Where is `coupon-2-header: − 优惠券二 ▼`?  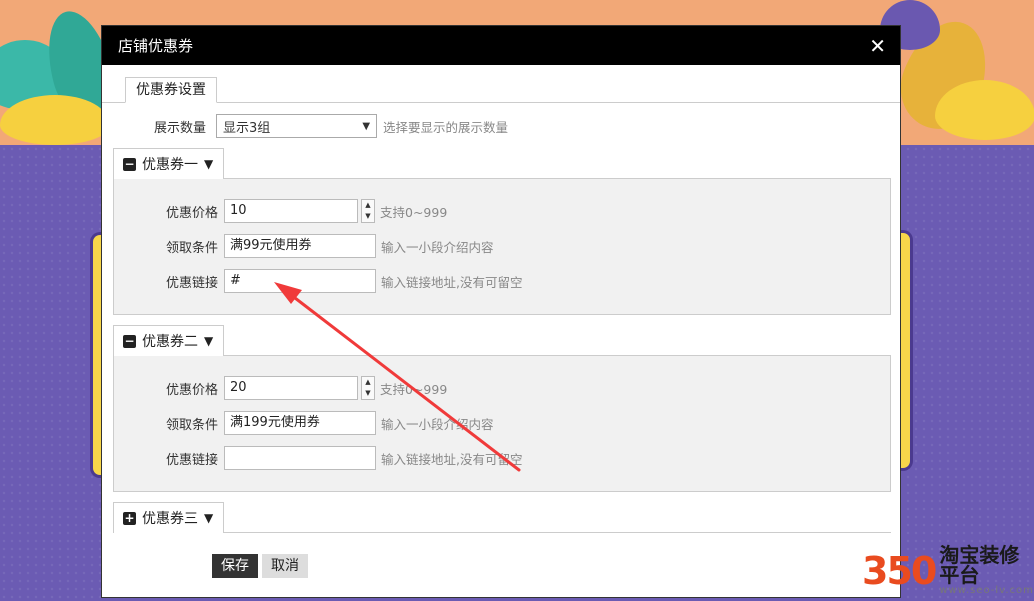 coupon-2-header: − 优惠券二 ▼ is located at coordinates (169, 340).